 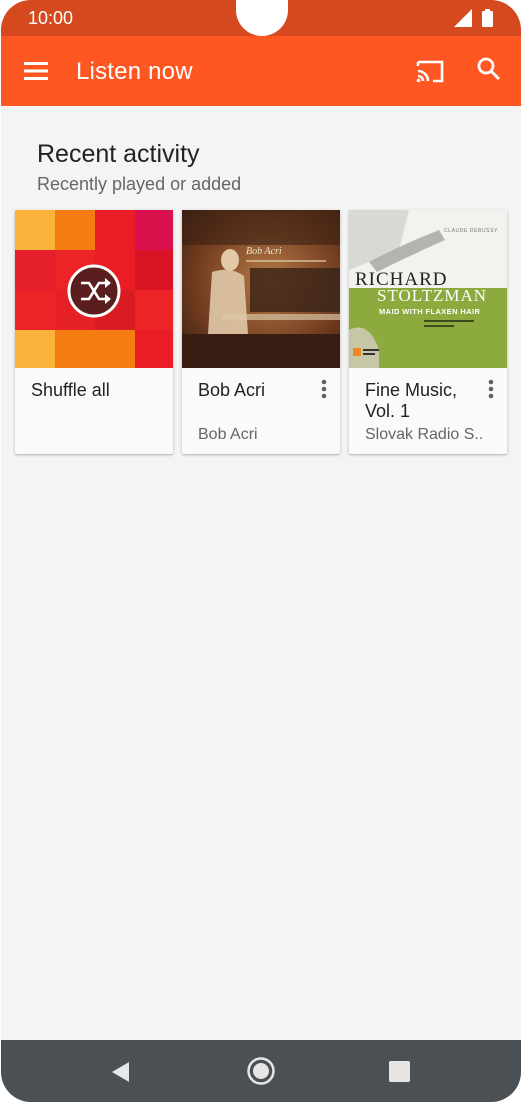 I want to click on back-icon, so click(x=121, y=1072).